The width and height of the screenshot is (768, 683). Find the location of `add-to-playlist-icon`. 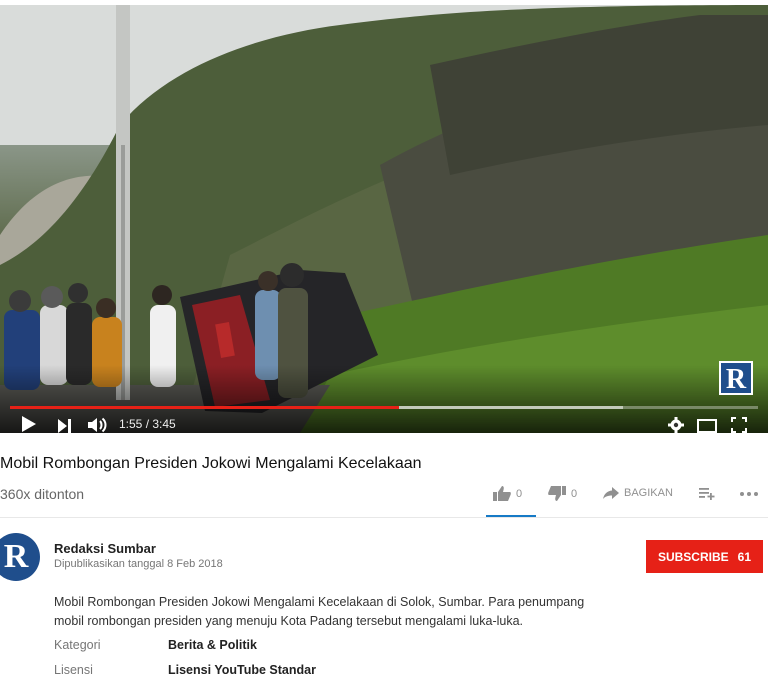

add-to-playlist-icon is located at coordinates (707, 494).